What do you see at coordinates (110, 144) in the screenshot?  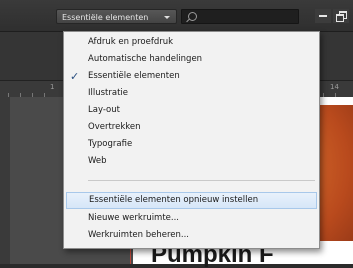 I see `menu-item-label: Typografie` at bounding box center [110, 144].